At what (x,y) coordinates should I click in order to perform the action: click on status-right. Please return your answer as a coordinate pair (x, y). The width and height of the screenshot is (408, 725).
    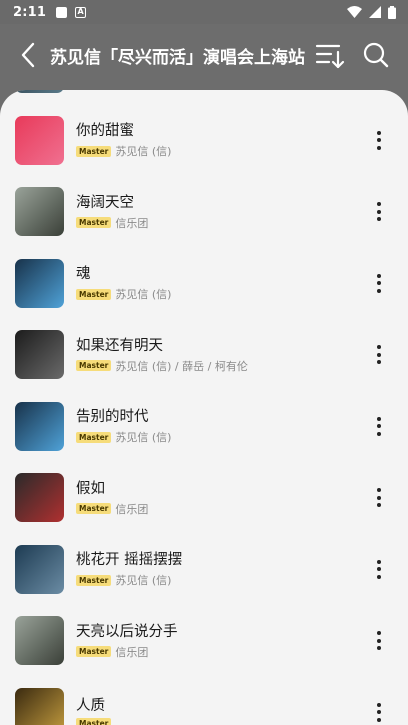
    Looking at the image, I should click on (371, 12).